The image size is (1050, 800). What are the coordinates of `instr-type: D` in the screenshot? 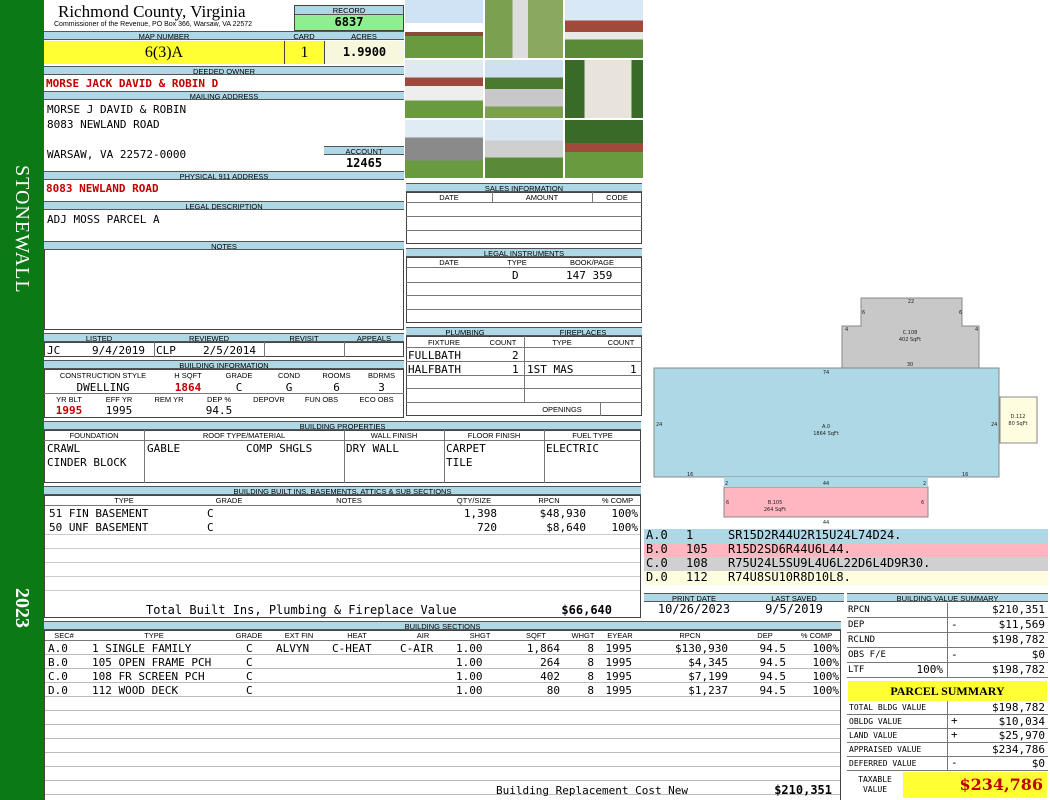 It's located at (515, 275).